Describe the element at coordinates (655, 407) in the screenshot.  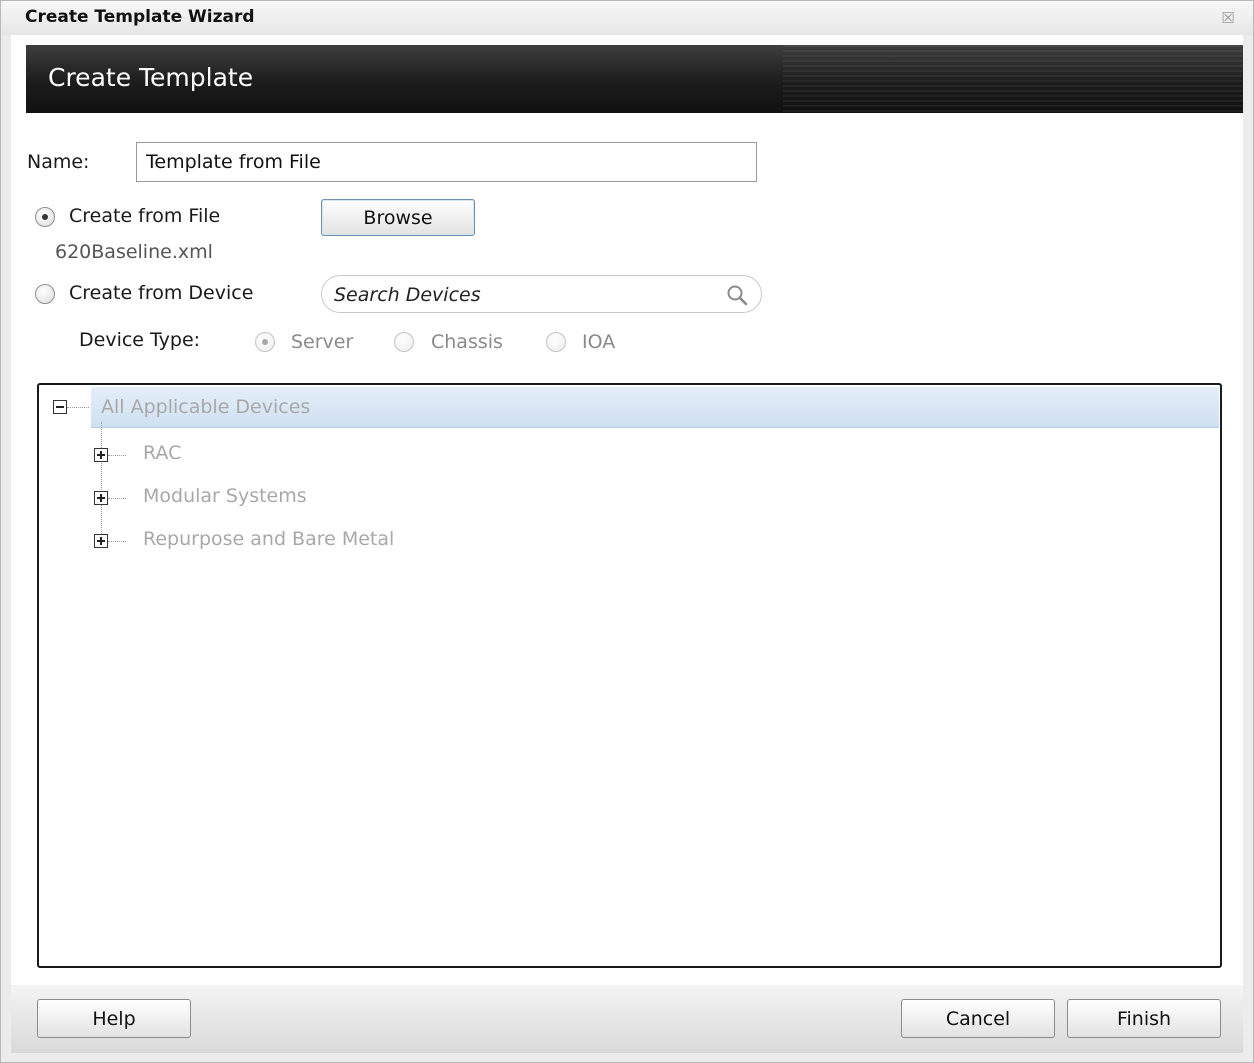
I see `tree-root-row: All Applicable Devices` at that location.